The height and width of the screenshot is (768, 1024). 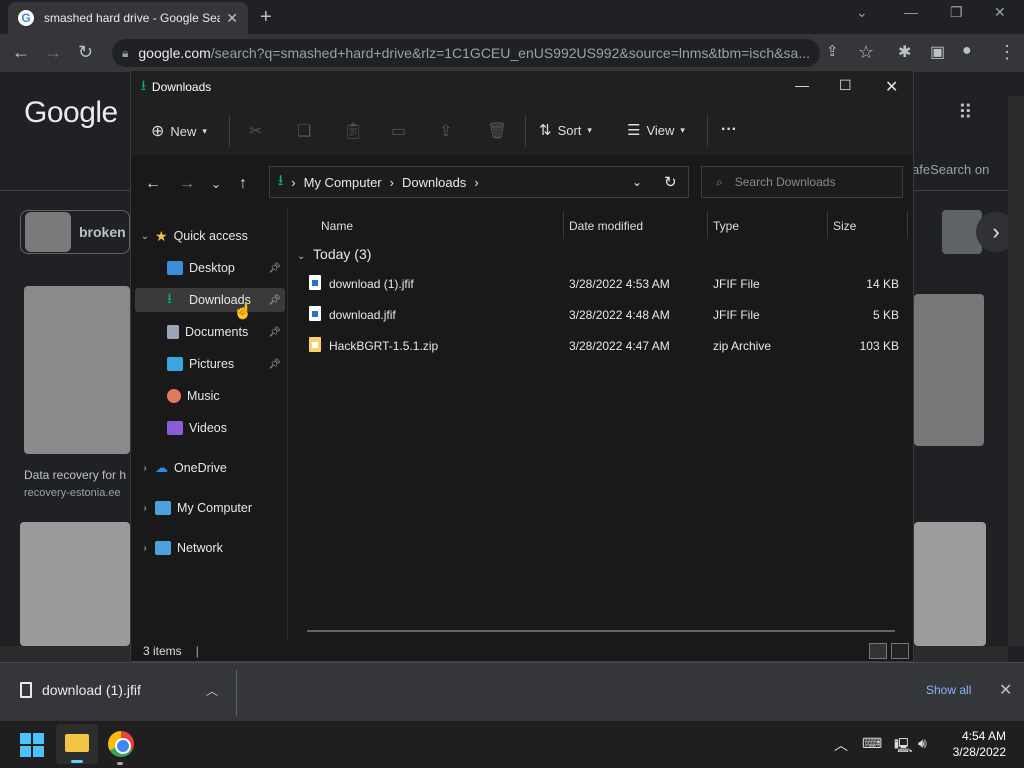 I want to click on google-logo: Google, so click(x=71, y=113).